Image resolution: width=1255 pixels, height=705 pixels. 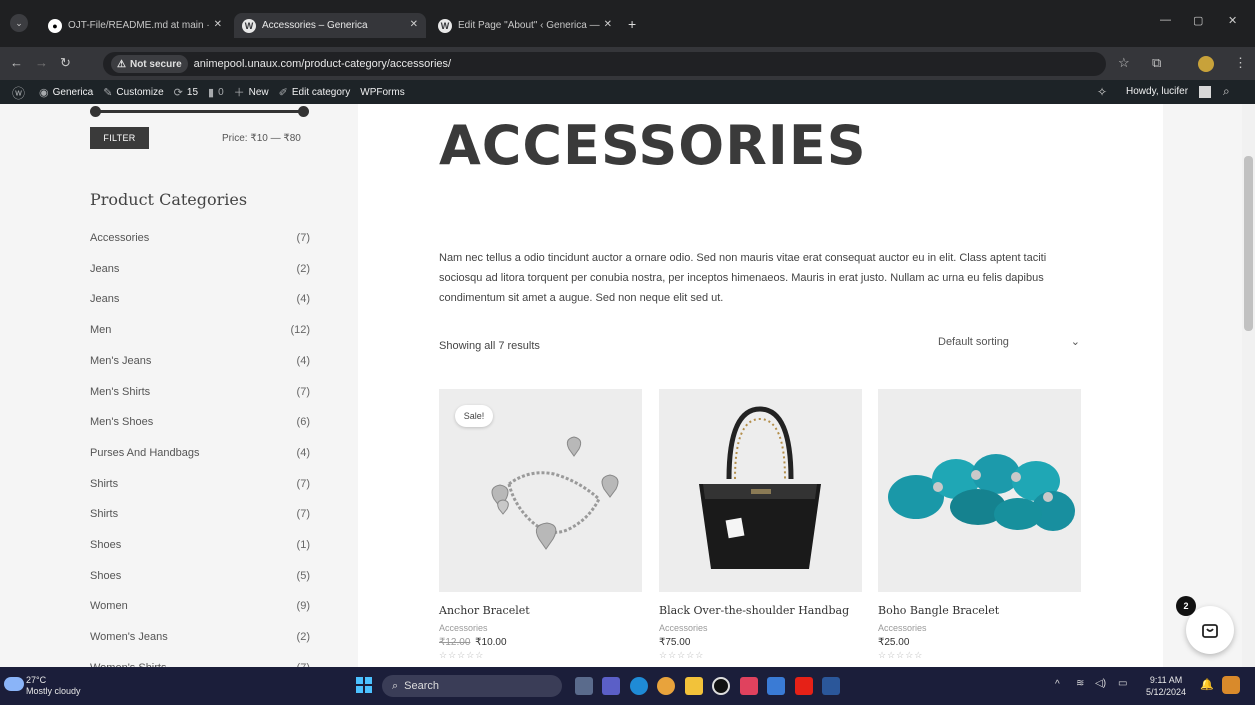 What do you see at coordinates (41, 62) in the screenshot?
I see `forward-icon: →` at bounding box center [41, 62].